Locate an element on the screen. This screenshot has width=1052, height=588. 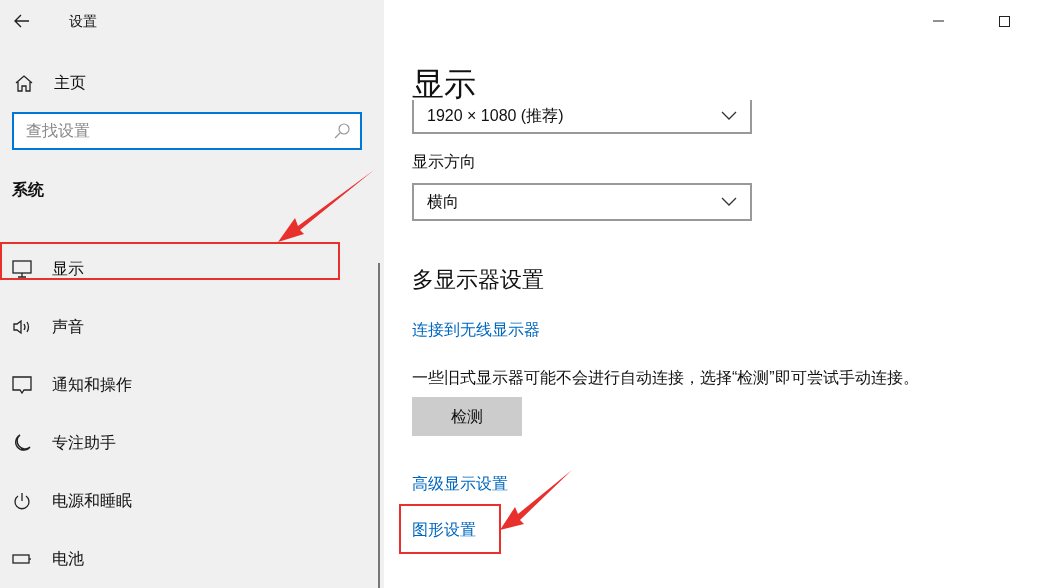
minimize-icon is located at coordinates (938, 21).